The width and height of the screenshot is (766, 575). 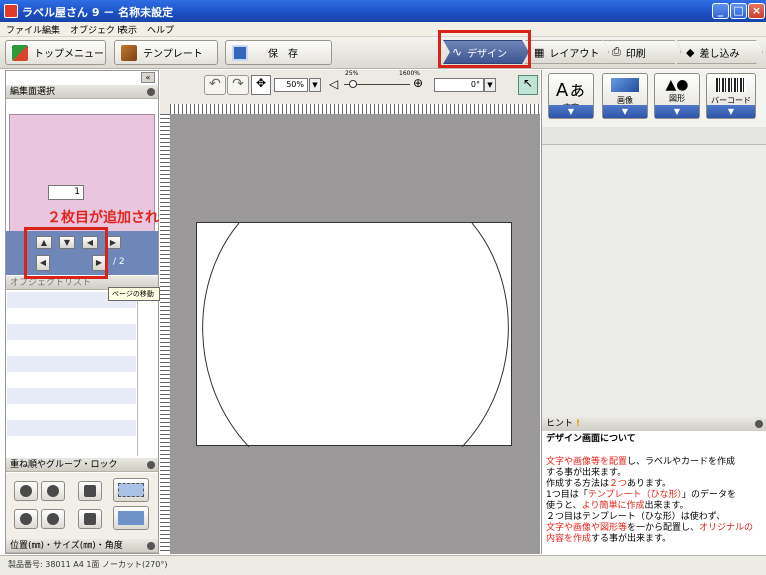 I want to click on lock-icon, so click(x=90, y=491).